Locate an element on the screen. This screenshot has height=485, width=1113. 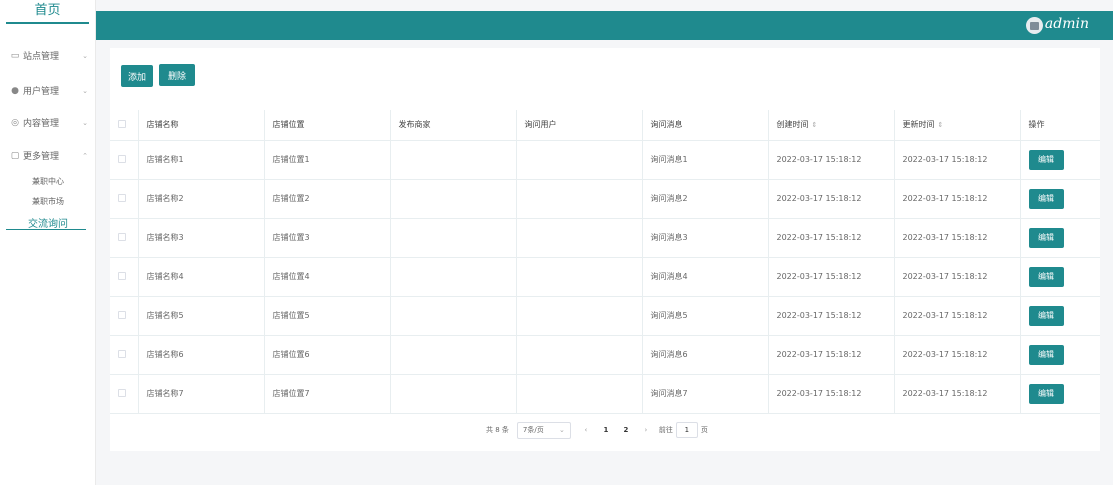
cell-location: 店铺位置6 is located at coordinates (327, 355).